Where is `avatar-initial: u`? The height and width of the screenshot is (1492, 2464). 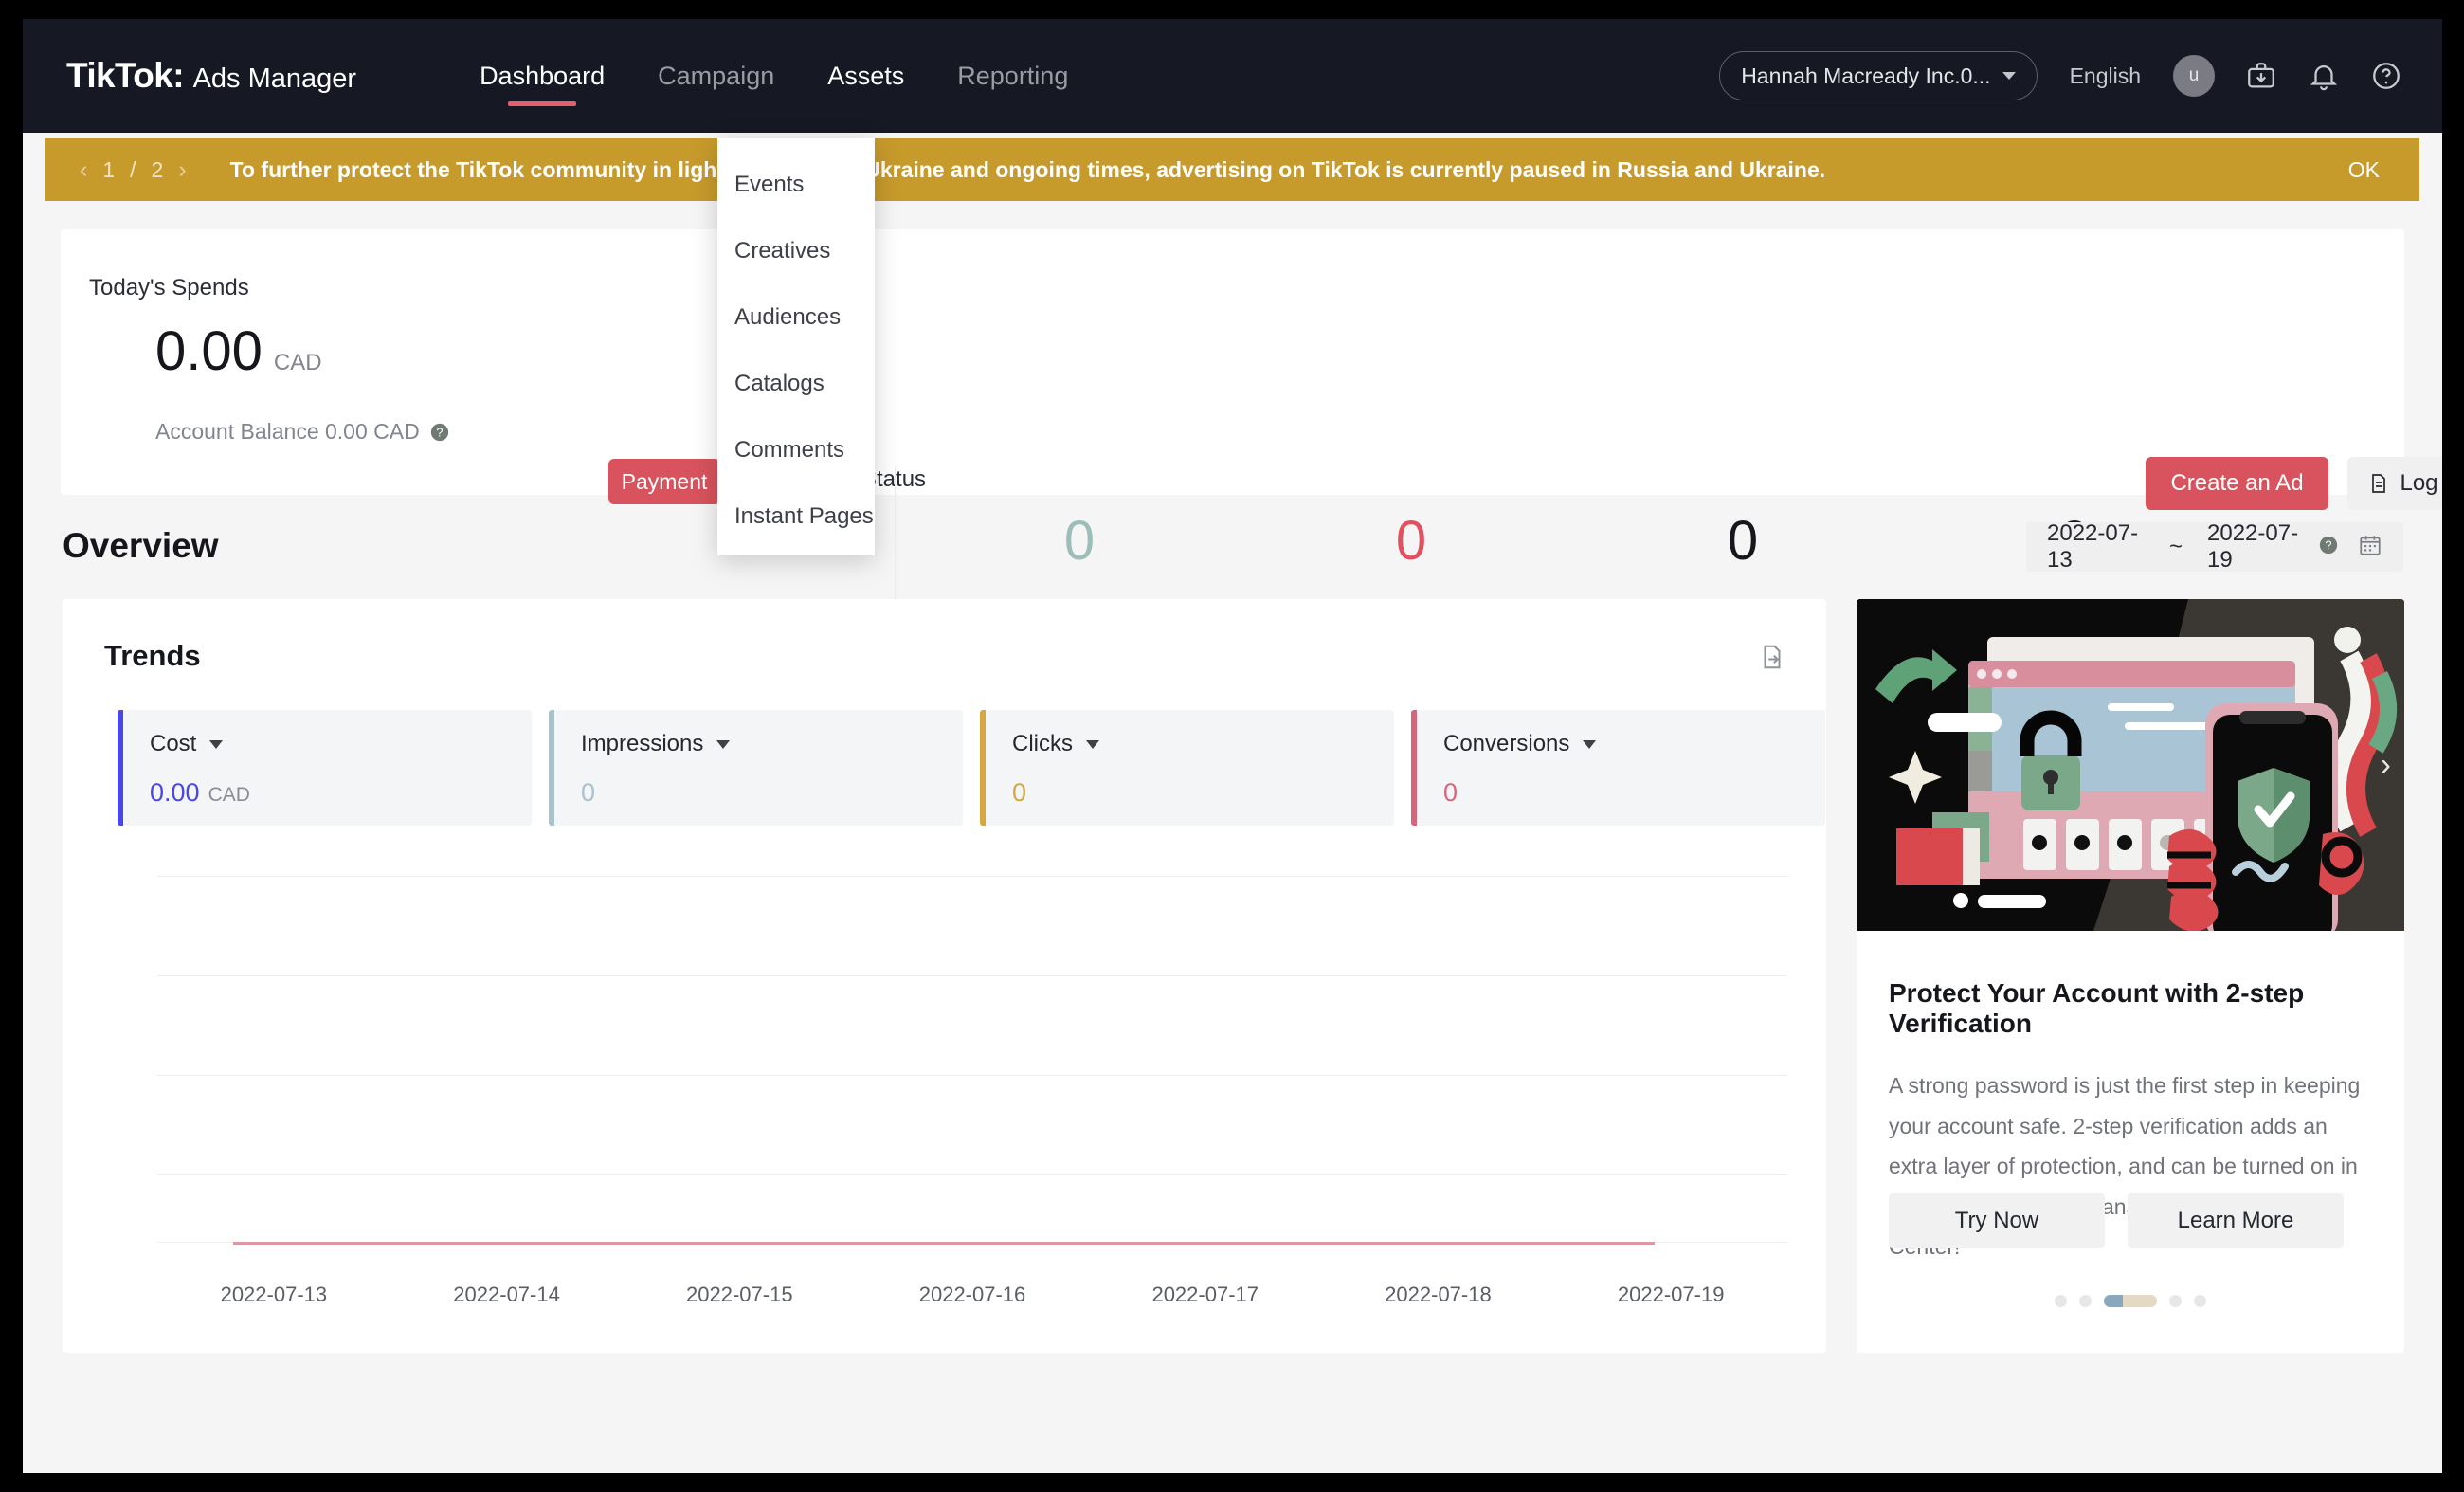
avatar-initial: u is located at coordinates (2194, 75).